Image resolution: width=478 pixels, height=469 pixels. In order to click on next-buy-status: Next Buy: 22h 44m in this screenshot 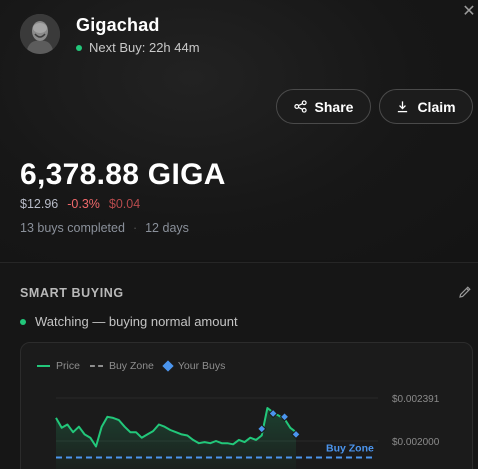, I will do `click(138, 47)`.